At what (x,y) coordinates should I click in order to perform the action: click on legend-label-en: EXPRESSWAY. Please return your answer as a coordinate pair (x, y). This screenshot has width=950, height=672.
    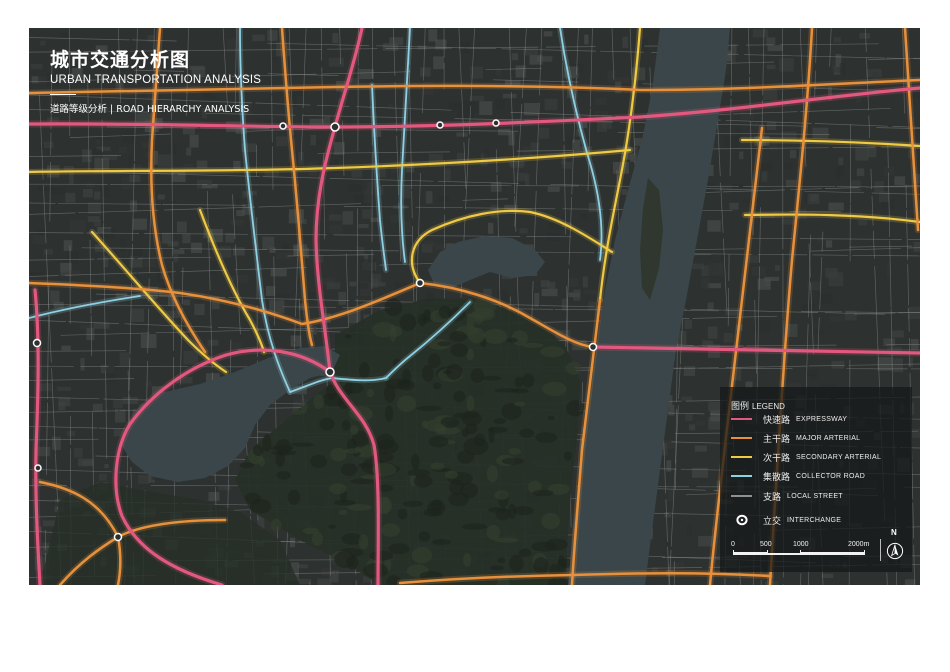
    Looking at the image, I should click on (822, 419).